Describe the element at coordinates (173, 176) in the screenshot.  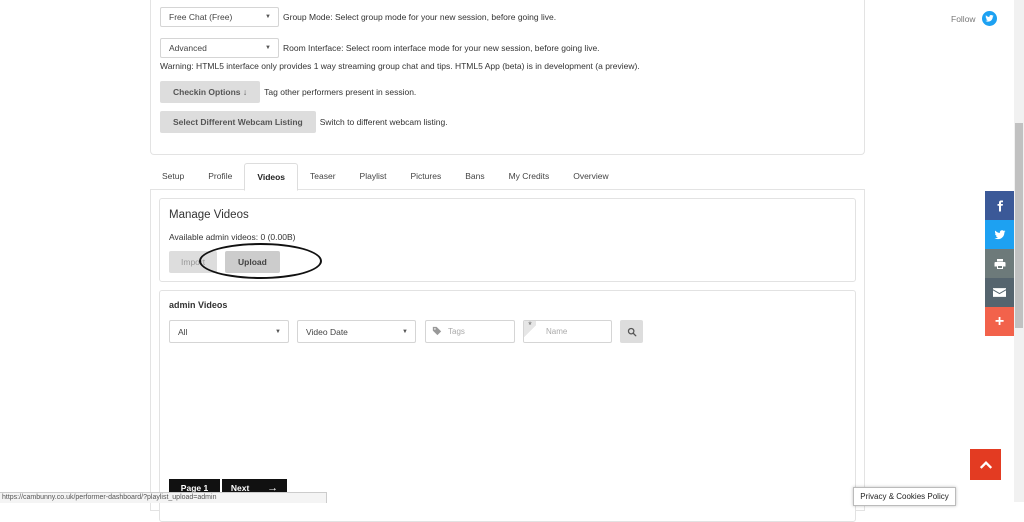
I see `tab-setup: Setup` at that location.